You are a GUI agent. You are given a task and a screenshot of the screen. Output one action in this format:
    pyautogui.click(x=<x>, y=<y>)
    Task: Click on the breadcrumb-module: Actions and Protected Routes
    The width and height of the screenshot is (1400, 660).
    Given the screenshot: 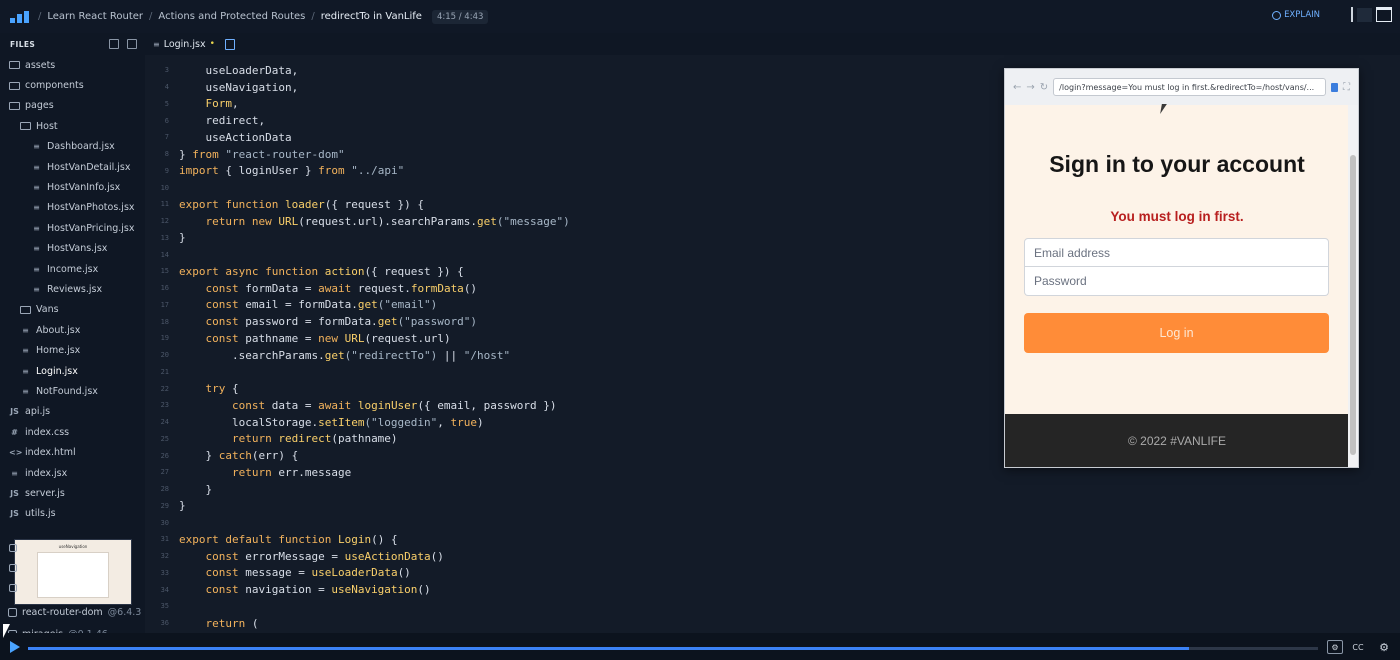 What is the action you would take?
    pyautogui.click(x=231, y=16)
    